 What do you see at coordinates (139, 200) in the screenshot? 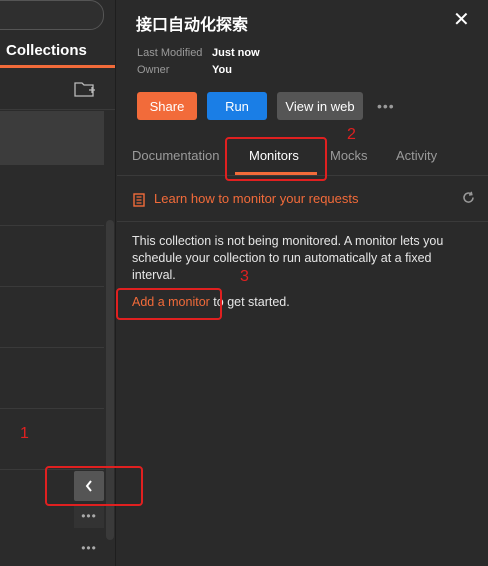
I see `book-icon` at bounding box center [139, 200].